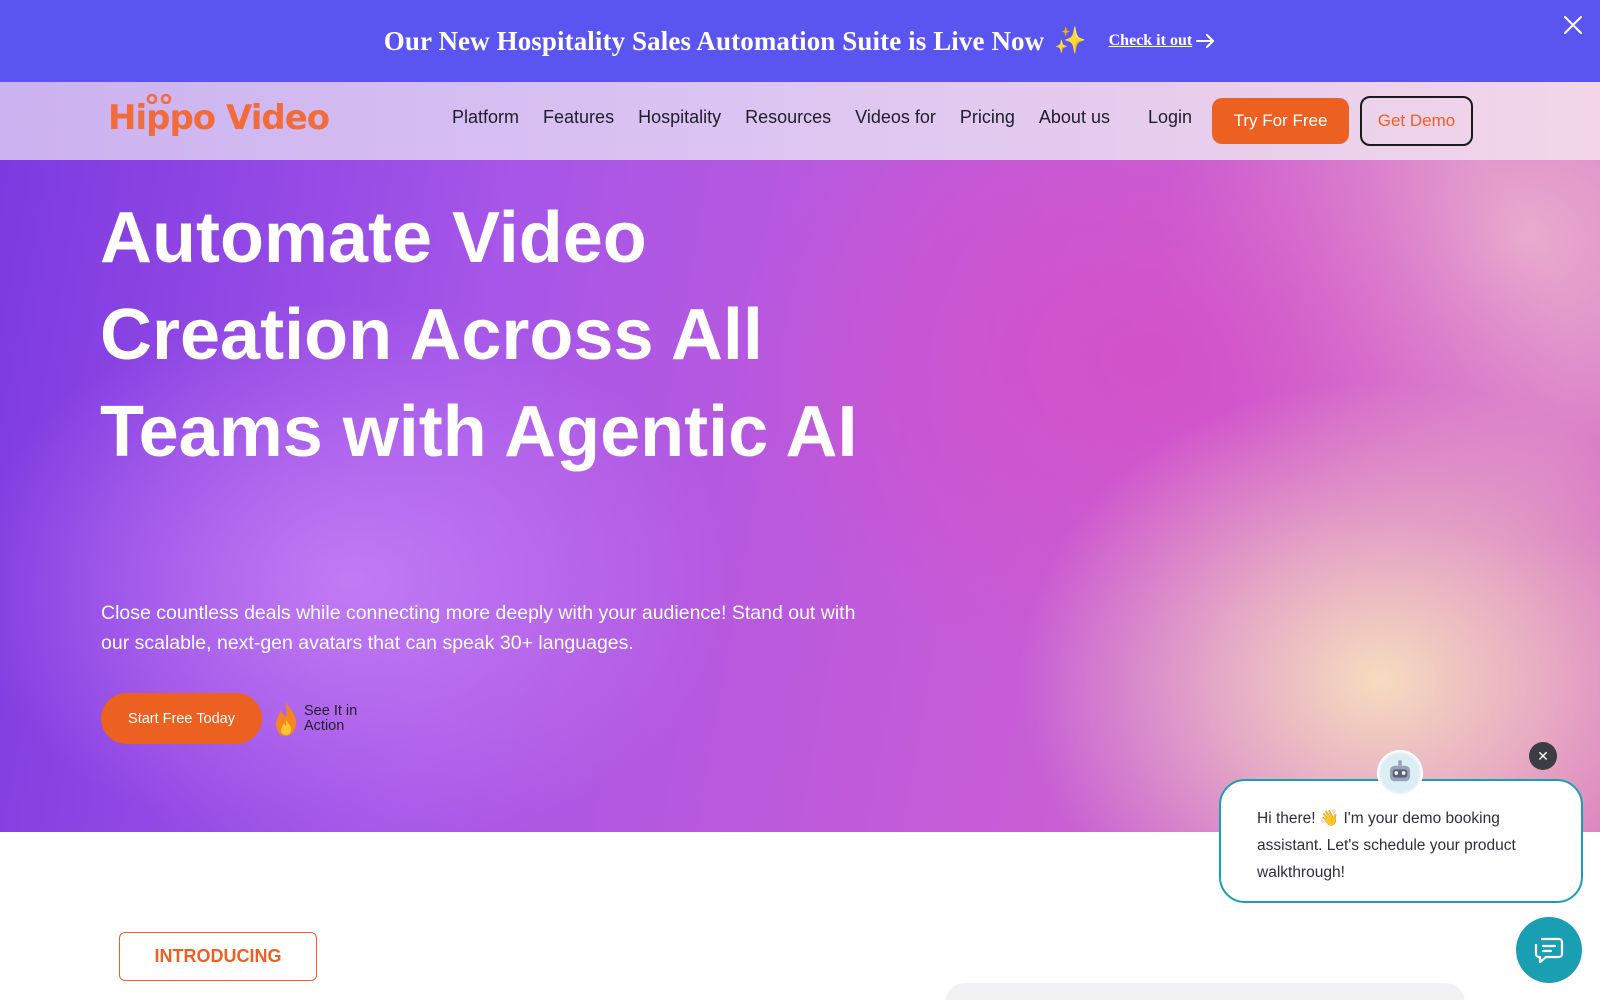  Describe the element at coordinates (895, 117) in the screenshot. I see `nav-item-videos-for: Videos for` at that location.